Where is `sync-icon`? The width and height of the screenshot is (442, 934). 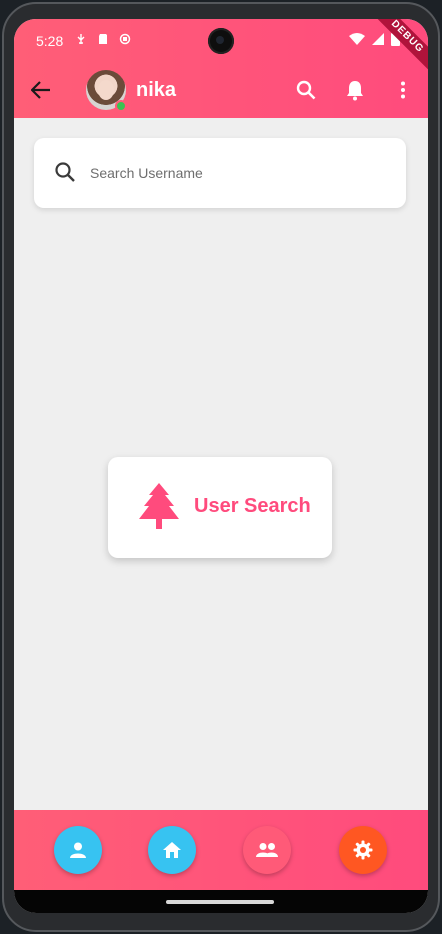 sync-icon is located at coordinates (125, 39).